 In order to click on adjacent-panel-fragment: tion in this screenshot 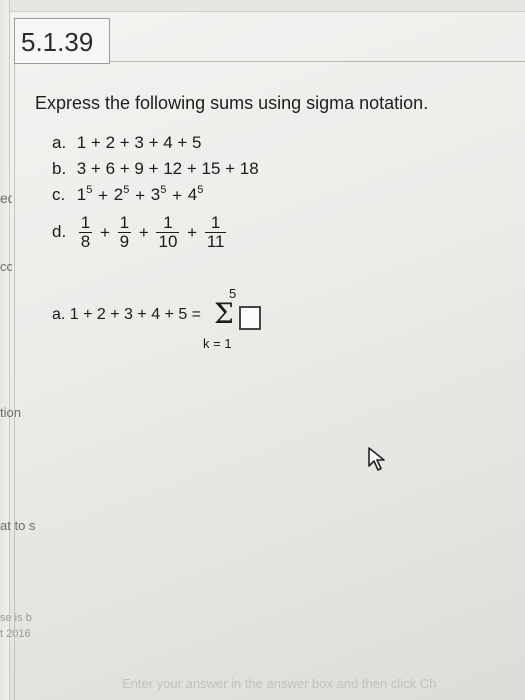, I will do `click(10, 412)`.